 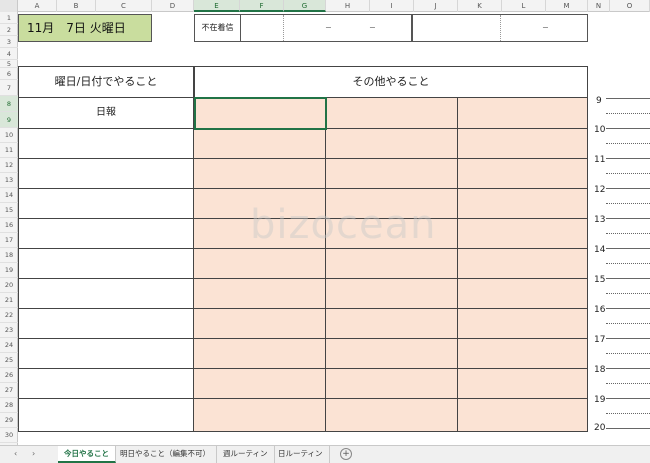 I want to click on missed-calls-box: 不在着信 − −, so click(x=303, y=28).